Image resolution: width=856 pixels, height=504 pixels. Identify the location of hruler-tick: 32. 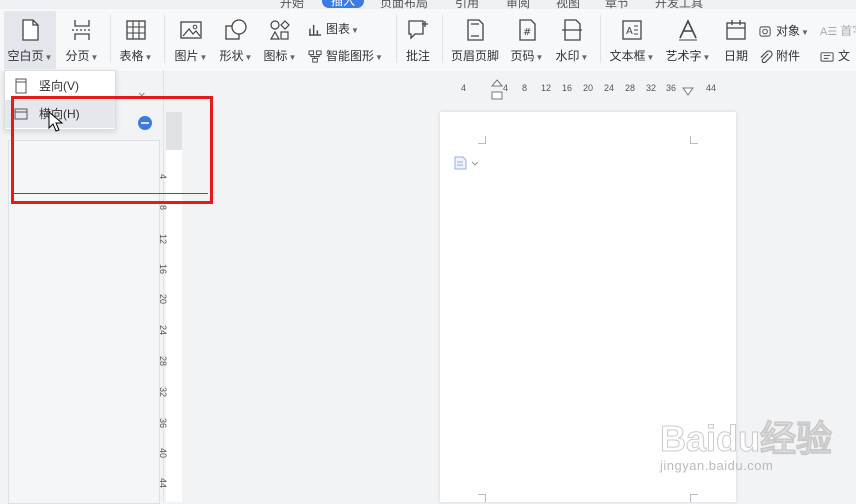
(651, 88).